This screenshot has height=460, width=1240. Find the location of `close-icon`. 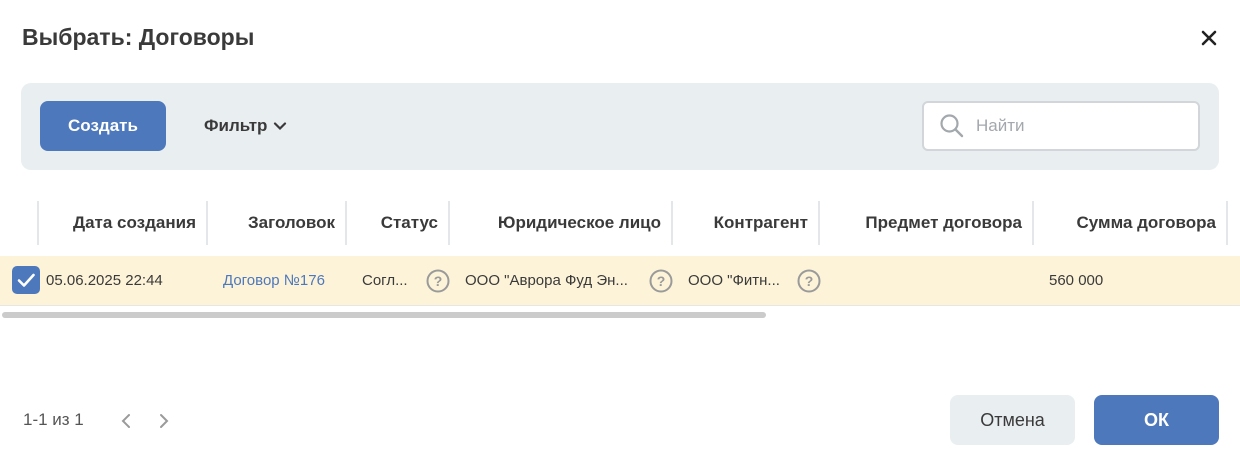

close-icon is located at coordinates (1209, 38).